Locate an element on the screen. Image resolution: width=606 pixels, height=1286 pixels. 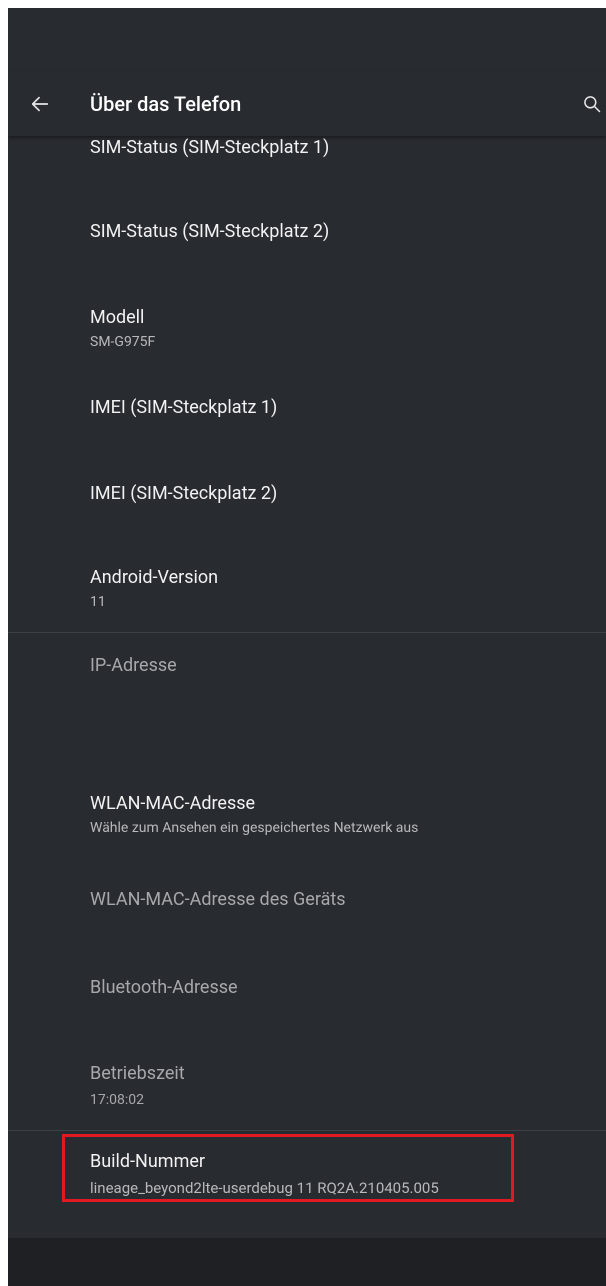
page-title: Über das Telefon is located at coordinates (166, 104).